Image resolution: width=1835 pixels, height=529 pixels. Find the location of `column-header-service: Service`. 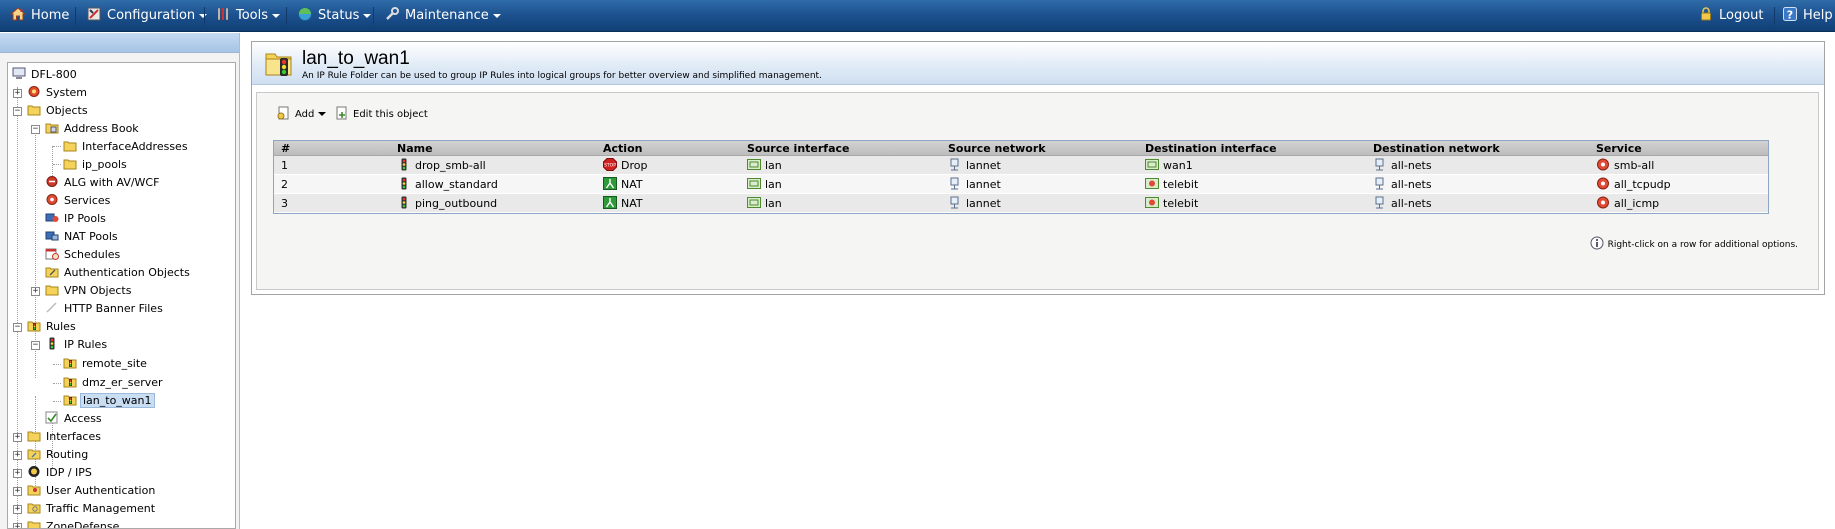

column-header-service: Service is located at coordinates (1619, 148).